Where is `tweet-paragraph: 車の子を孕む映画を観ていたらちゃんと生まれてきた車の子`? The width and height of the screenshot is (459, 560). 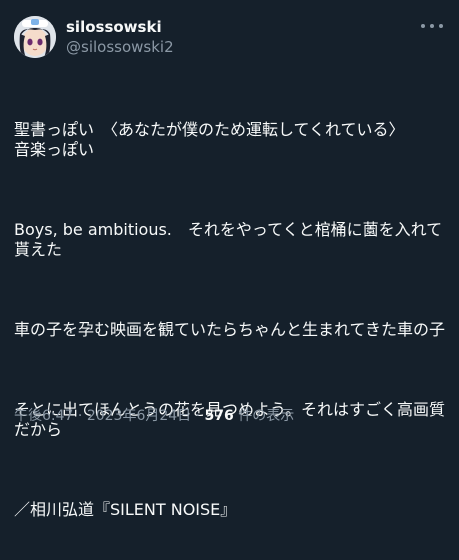 tweet-paragraph: 車の子を孕む映画を観ていたらちゃんと生まれてきた車の子 is located at coordinates (230, 329).